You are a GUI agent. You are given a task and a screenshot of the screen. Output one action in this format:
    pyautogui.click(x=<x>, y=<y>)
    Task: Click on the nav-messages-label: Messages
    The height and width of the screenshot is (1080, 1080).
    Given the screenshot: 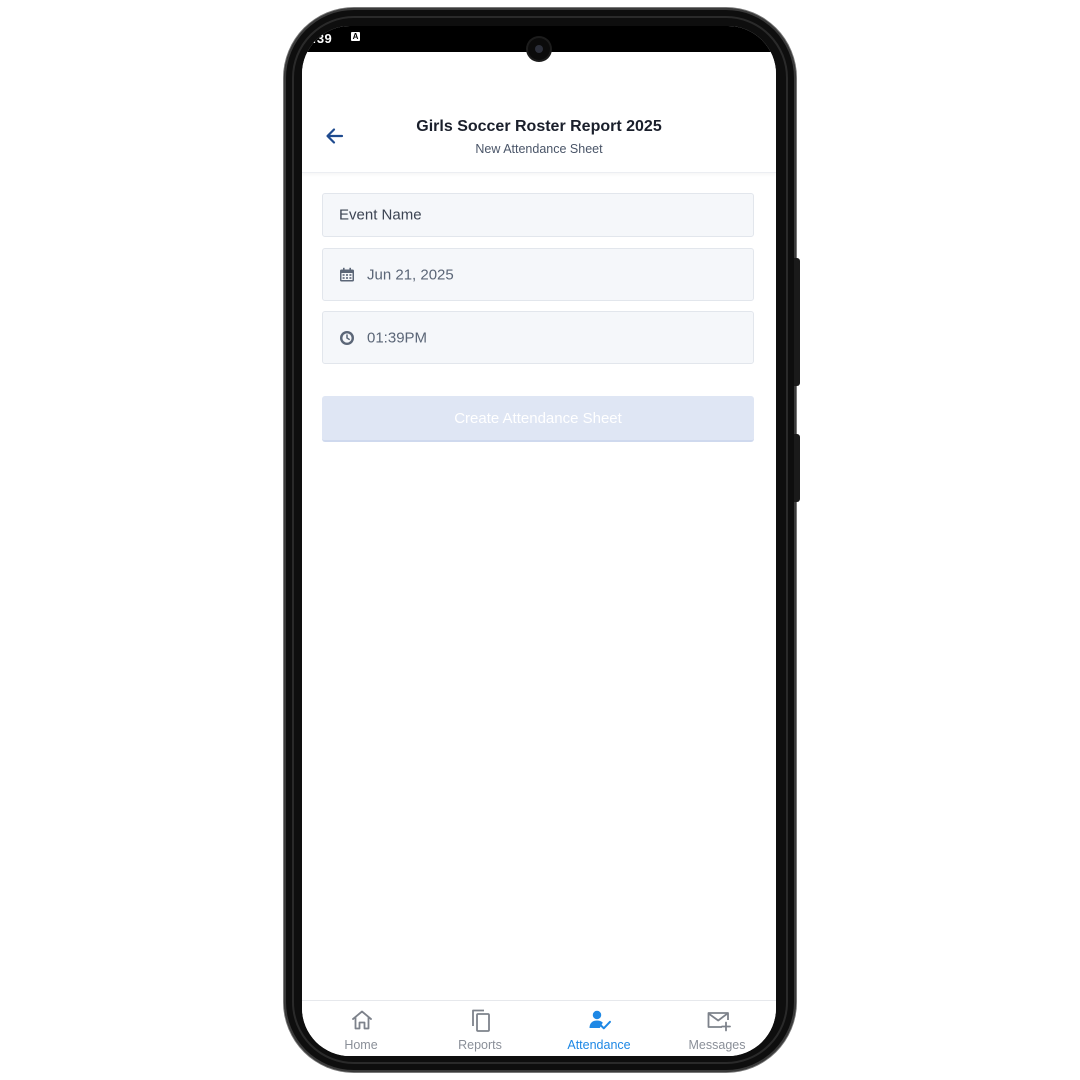 What is the action you would take?
    pyautogui.click(x=717, y=1045)
    